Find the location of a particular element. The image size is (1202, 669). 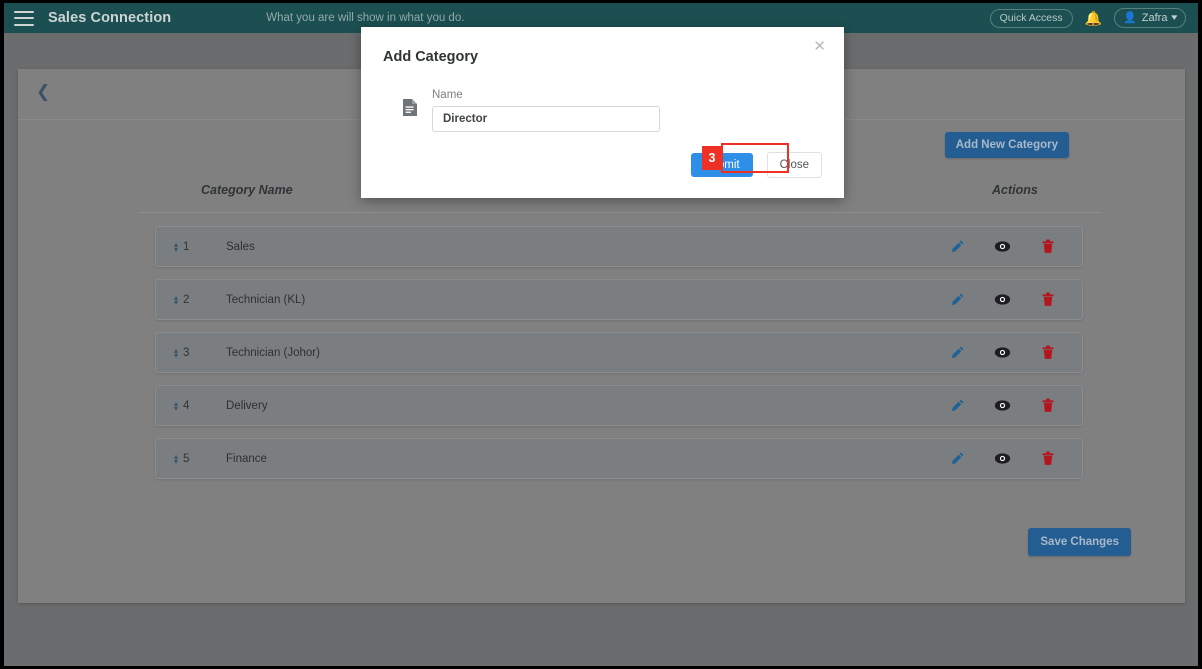

row-category-name: Technician (KL) is located at coordinates (266, 299).